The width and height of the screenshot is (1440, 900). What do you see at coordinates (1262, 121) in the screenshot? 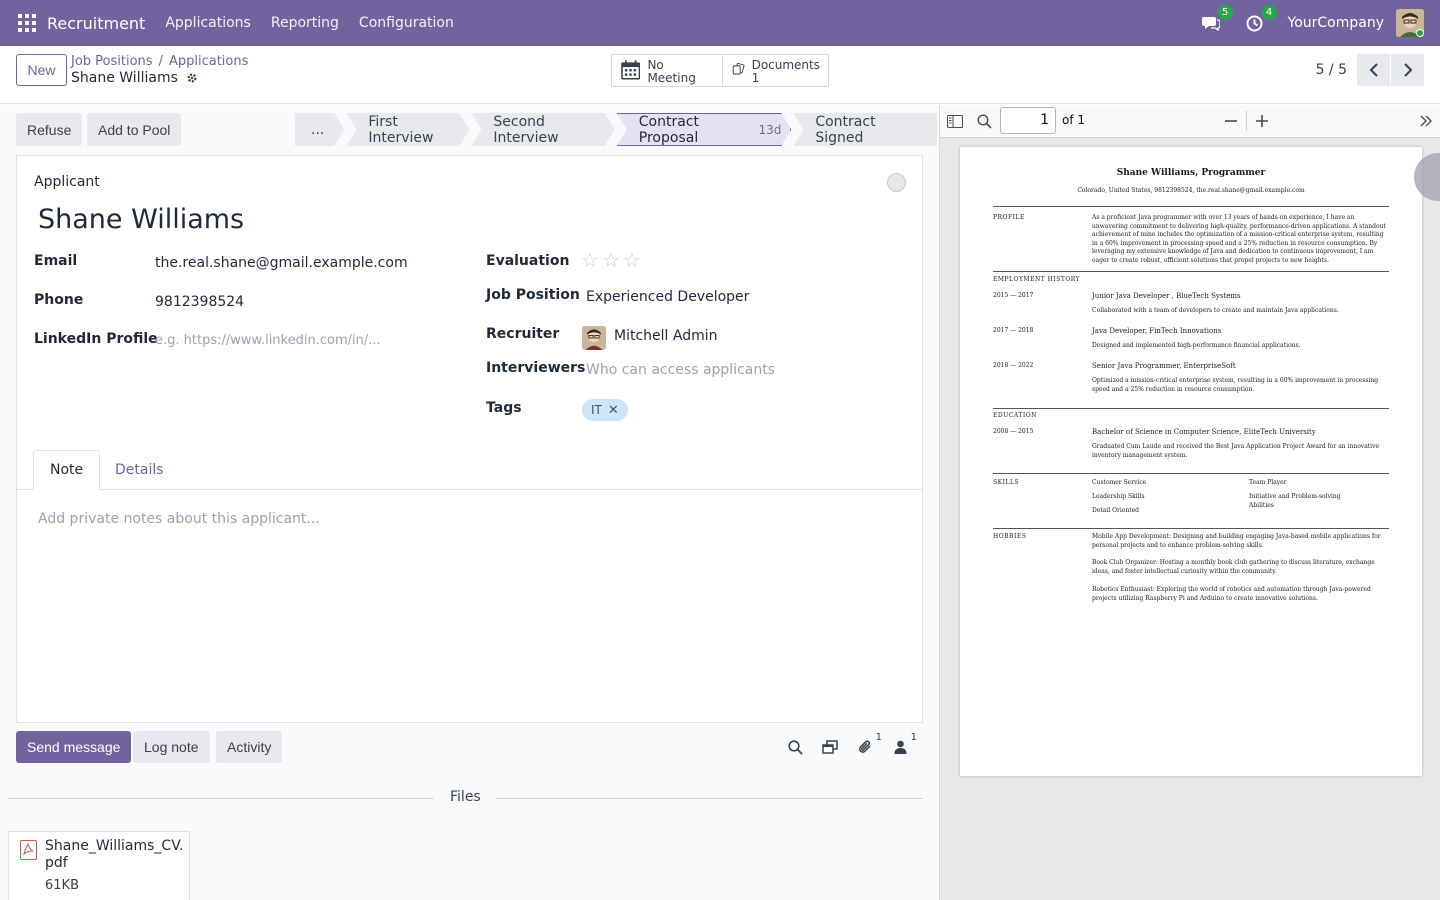
I see `zoom-in-icon` at bounding box center [1262, 121].